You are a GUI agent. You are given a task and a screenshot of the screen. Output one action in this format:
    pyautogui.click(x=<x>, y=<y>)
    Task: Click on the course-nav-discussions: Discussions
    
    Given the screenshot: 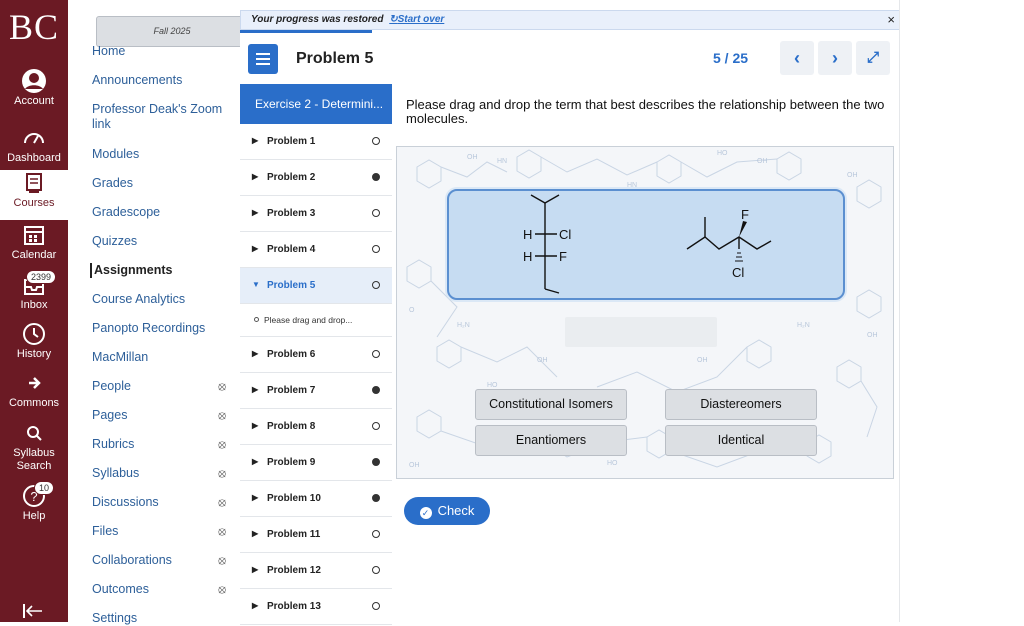 What is the action you would take?
    pyautogui.click(x=162, y=502)
    